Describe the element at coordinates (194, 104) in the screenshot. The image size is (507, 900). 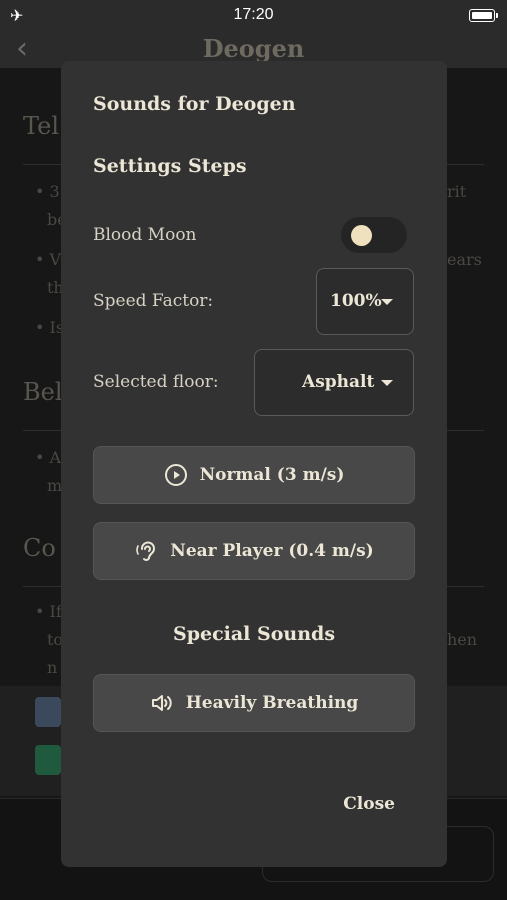
I see `modal-title: Sounds for Deogen` at that location.